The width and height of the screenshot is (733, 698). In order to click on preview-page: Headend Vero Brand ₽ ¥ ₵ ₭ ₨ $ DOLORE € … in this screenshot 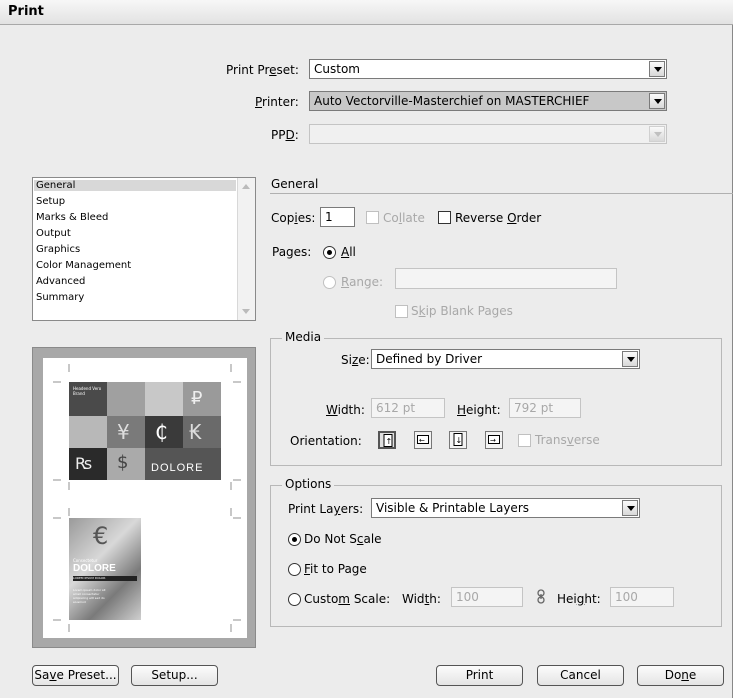, I will do `click(145, 498)`.